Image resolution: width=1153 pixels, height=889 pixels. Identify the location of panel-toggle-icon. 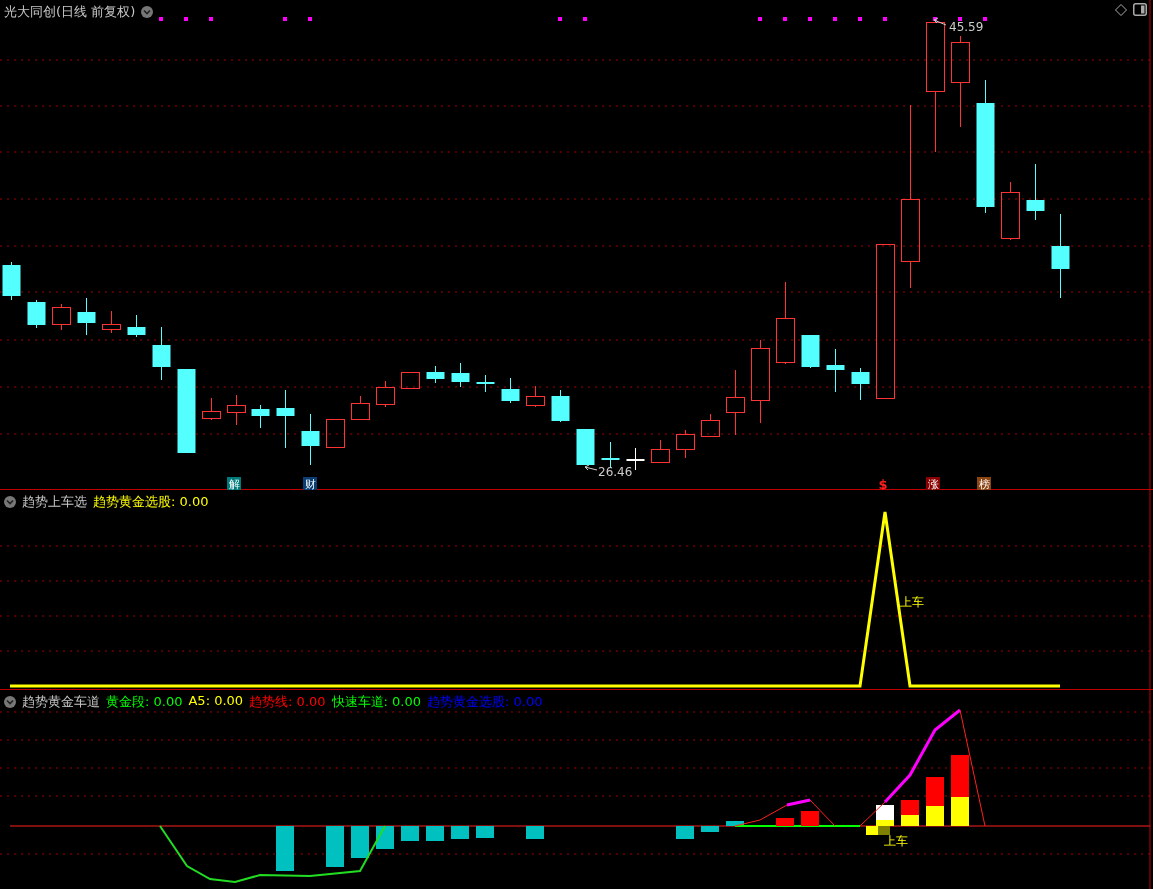
(1140, 9).